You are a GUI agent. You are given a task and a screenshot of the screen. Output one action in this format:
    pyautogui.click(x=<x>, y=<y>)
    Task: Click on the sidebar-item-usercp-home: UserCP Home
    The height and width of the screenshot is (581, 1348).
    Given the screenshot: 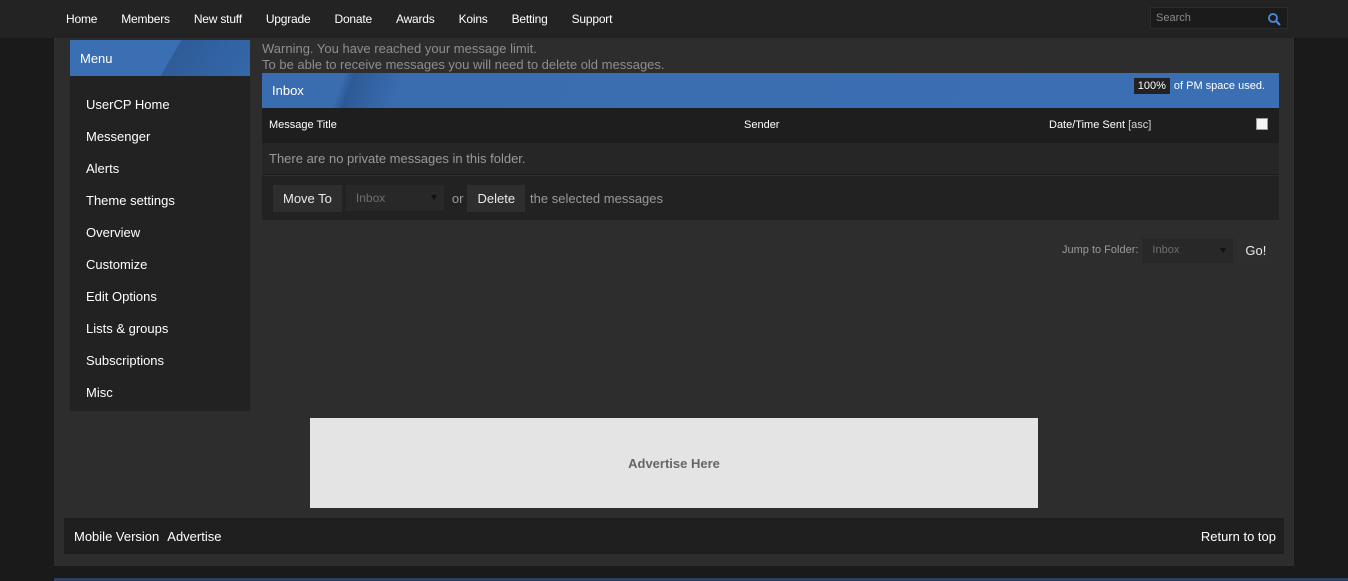 What is the action you would take?
    pyautogui.click(x=160, y=104)
    